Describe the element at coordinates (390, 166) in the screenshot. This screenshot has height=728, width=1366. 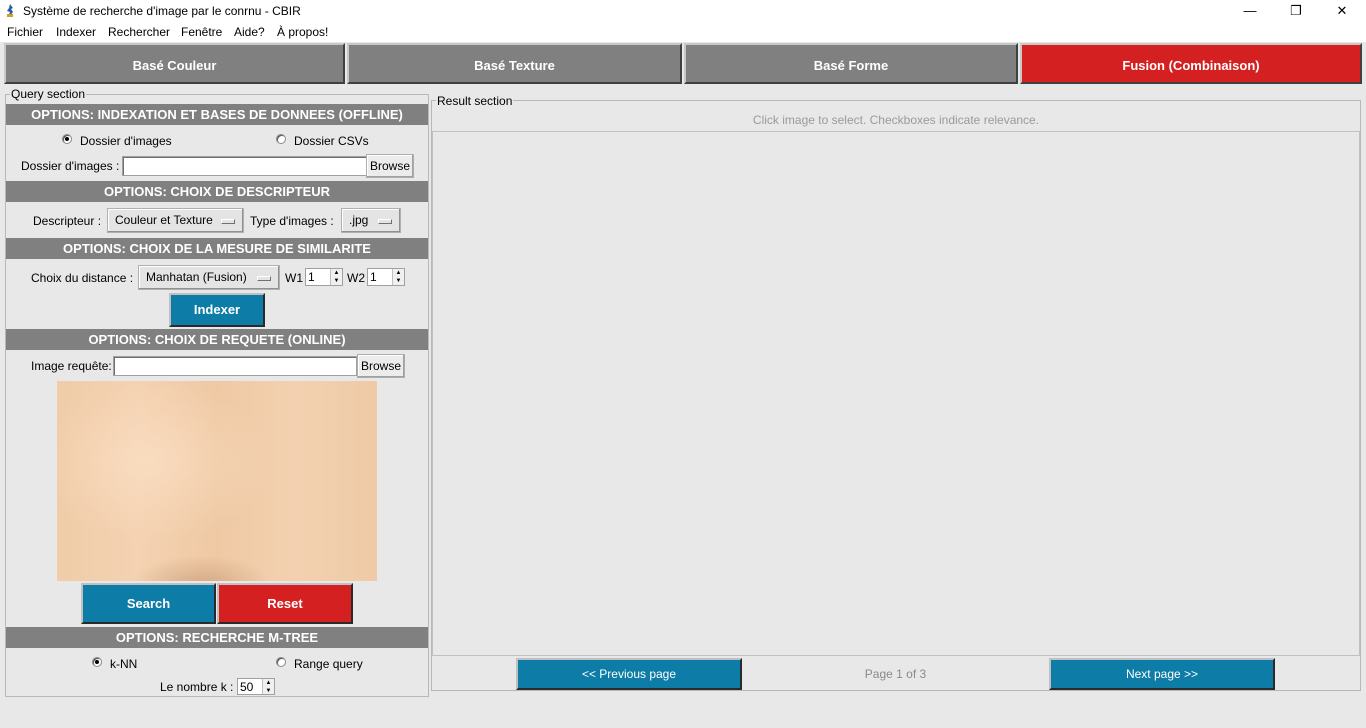
I see `browse-folder-button: Browse` at that location.